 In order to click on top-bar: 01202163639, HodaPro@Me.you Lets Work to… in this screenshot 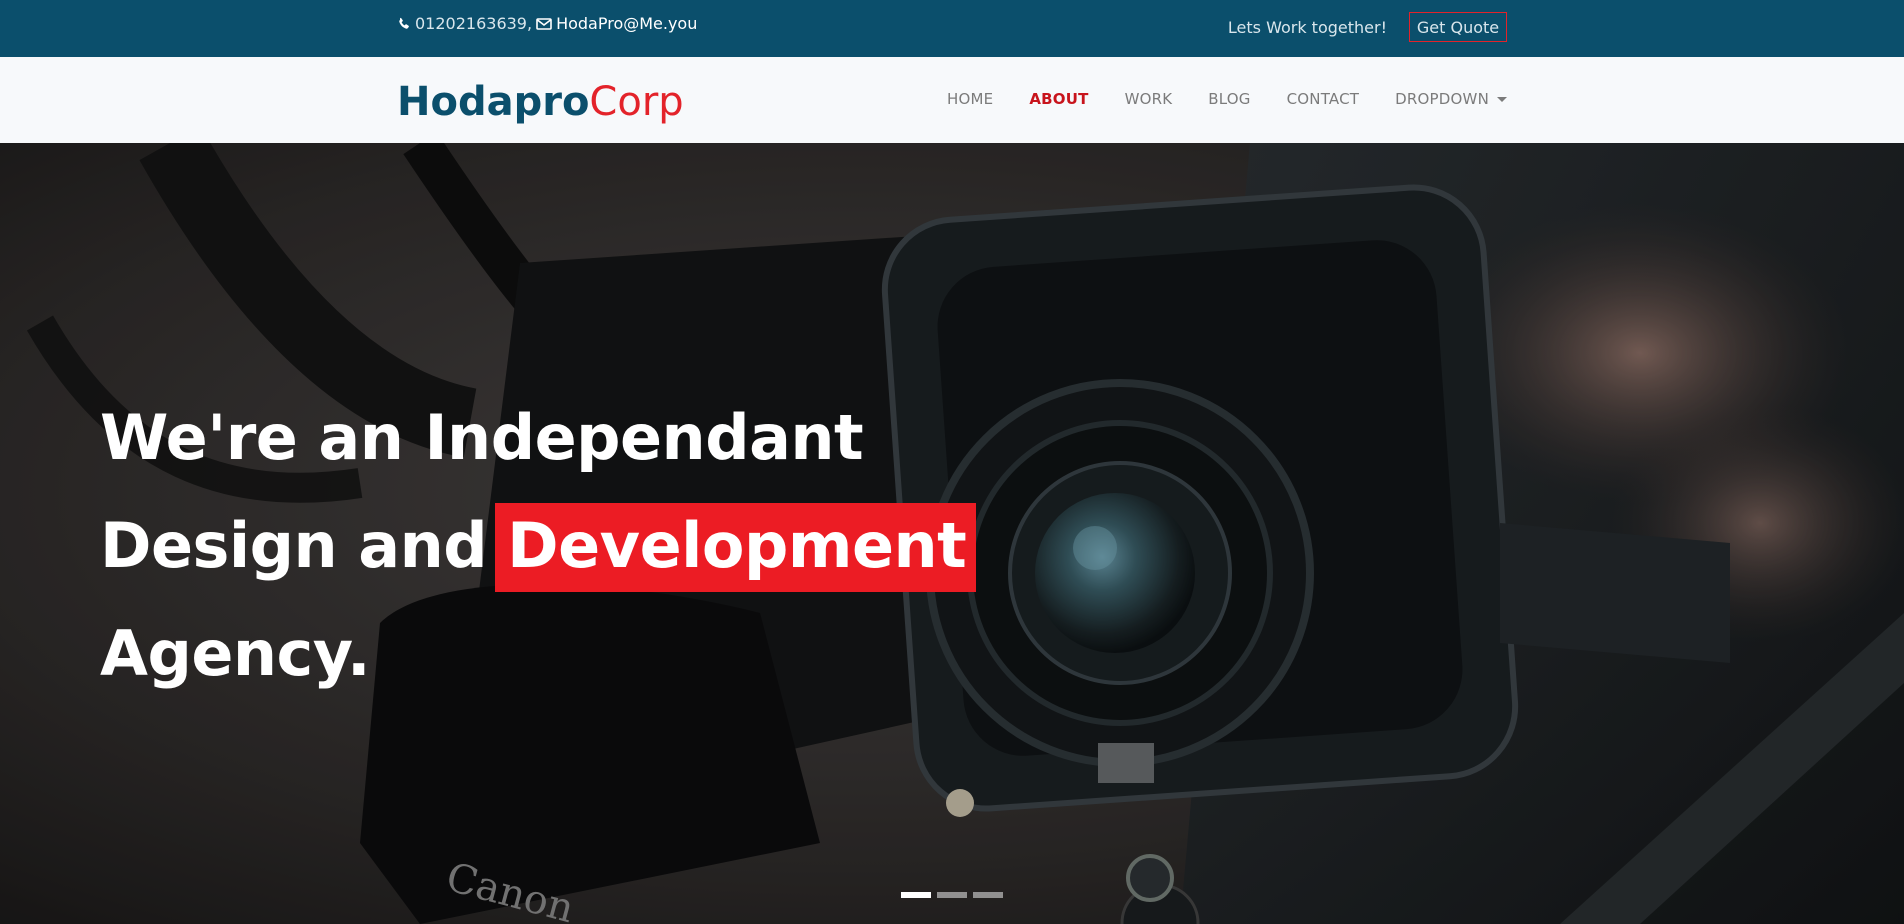, I will do `click(952, 28)`.